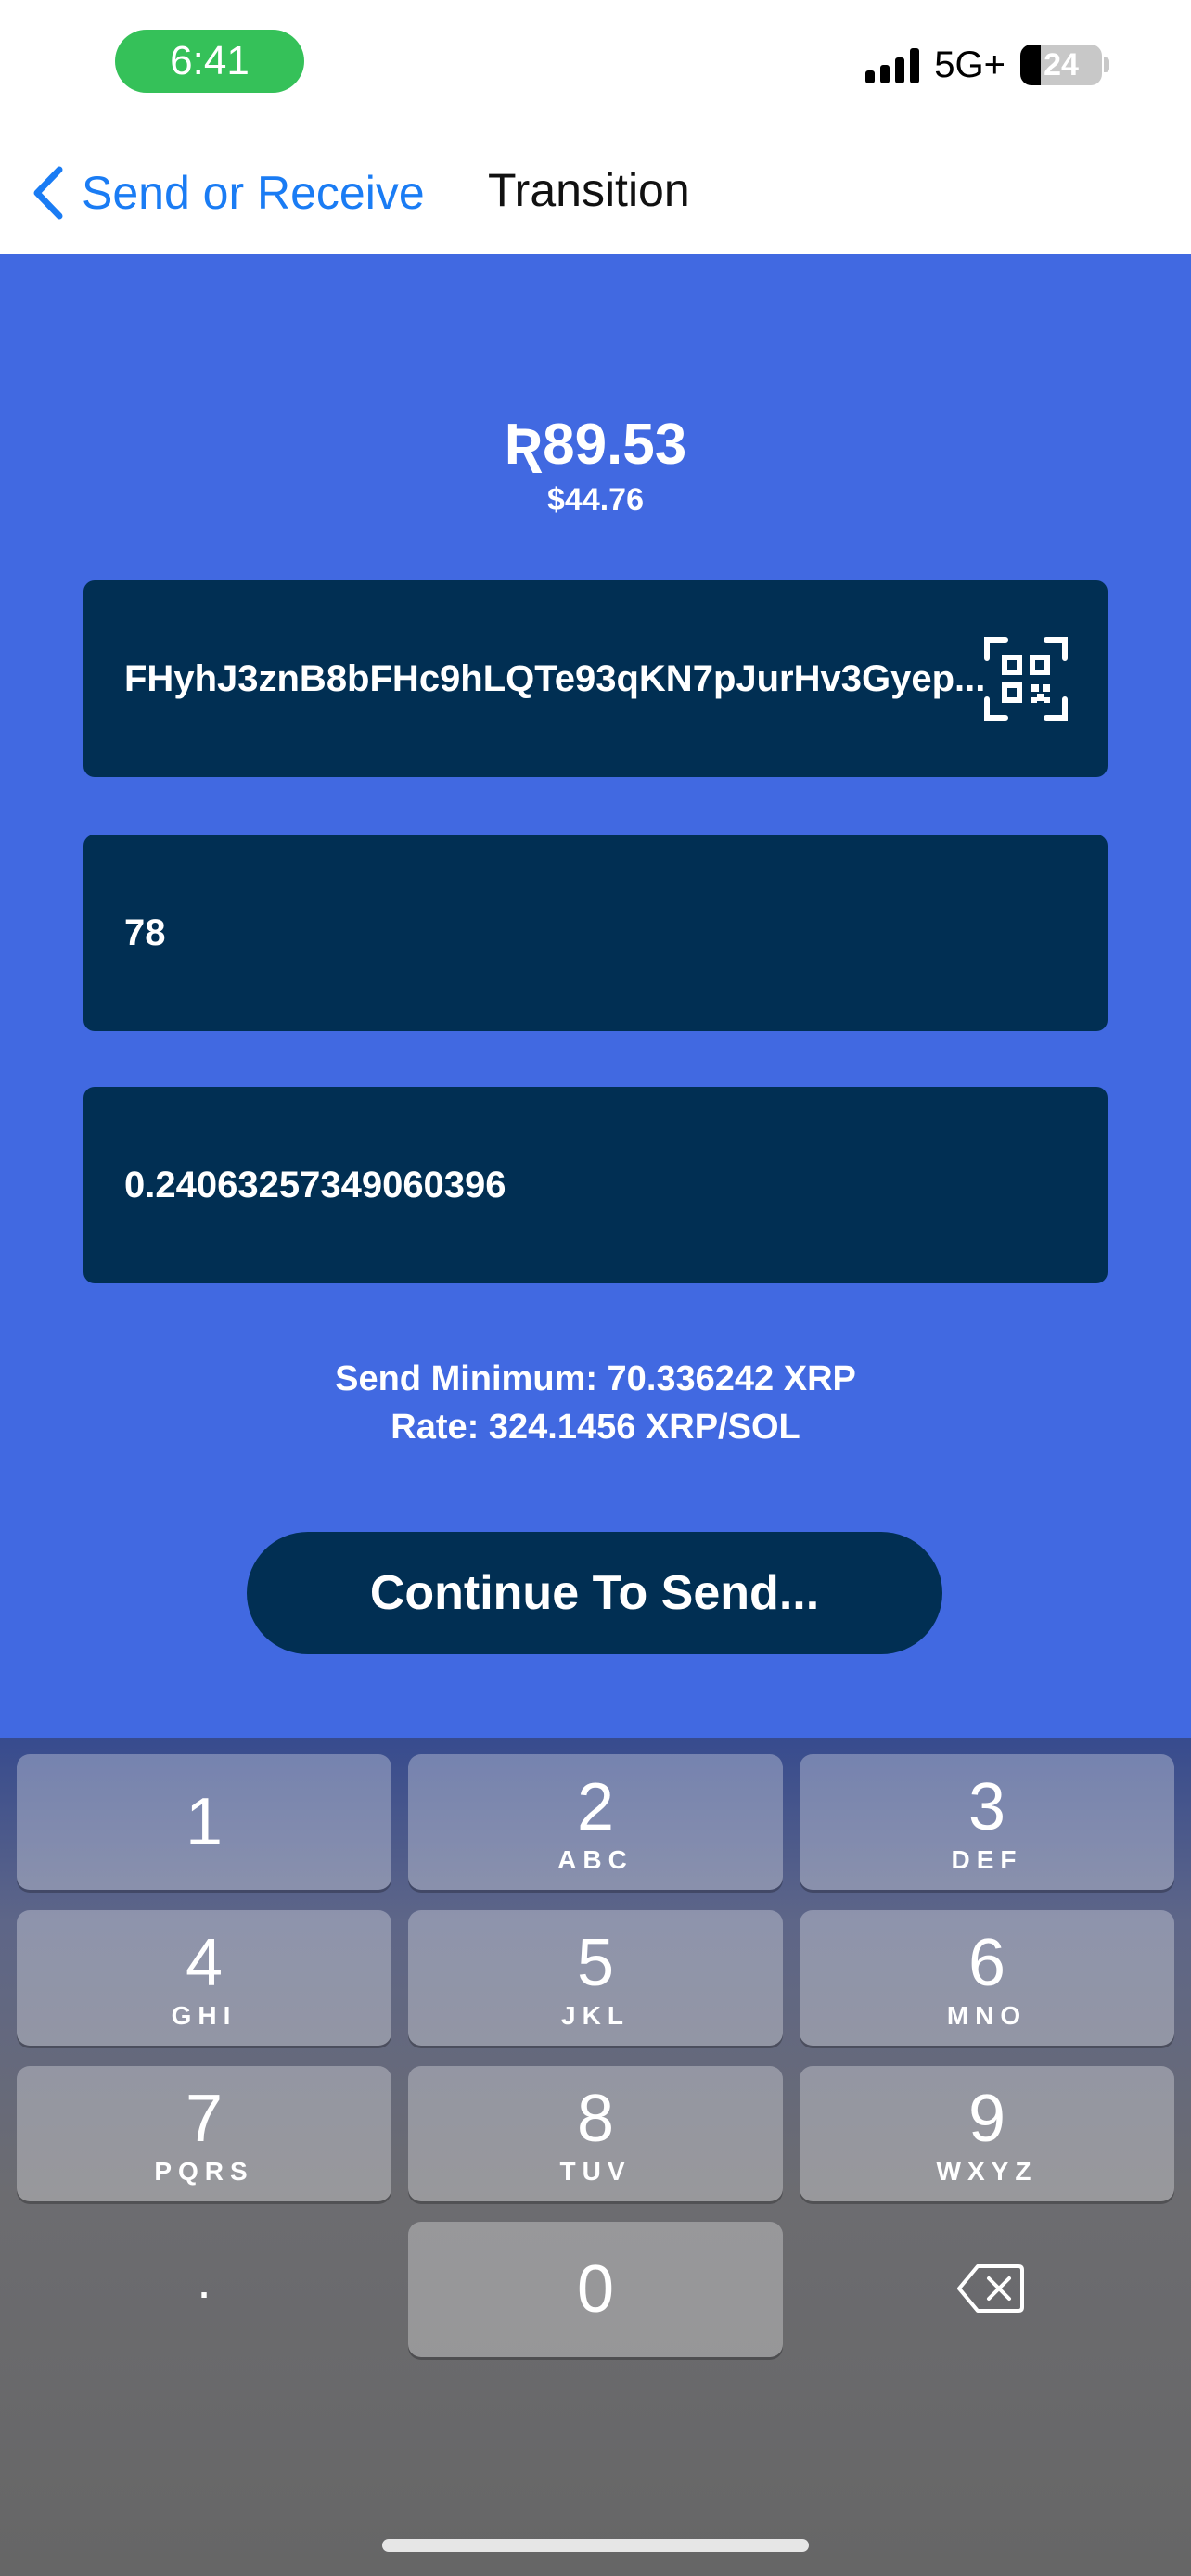 The image size is (1191, 2576). What do you see at coordinates (204, 1822) in the screenshot?
I see `key-1: 1` at bounding box center [204, 1822].